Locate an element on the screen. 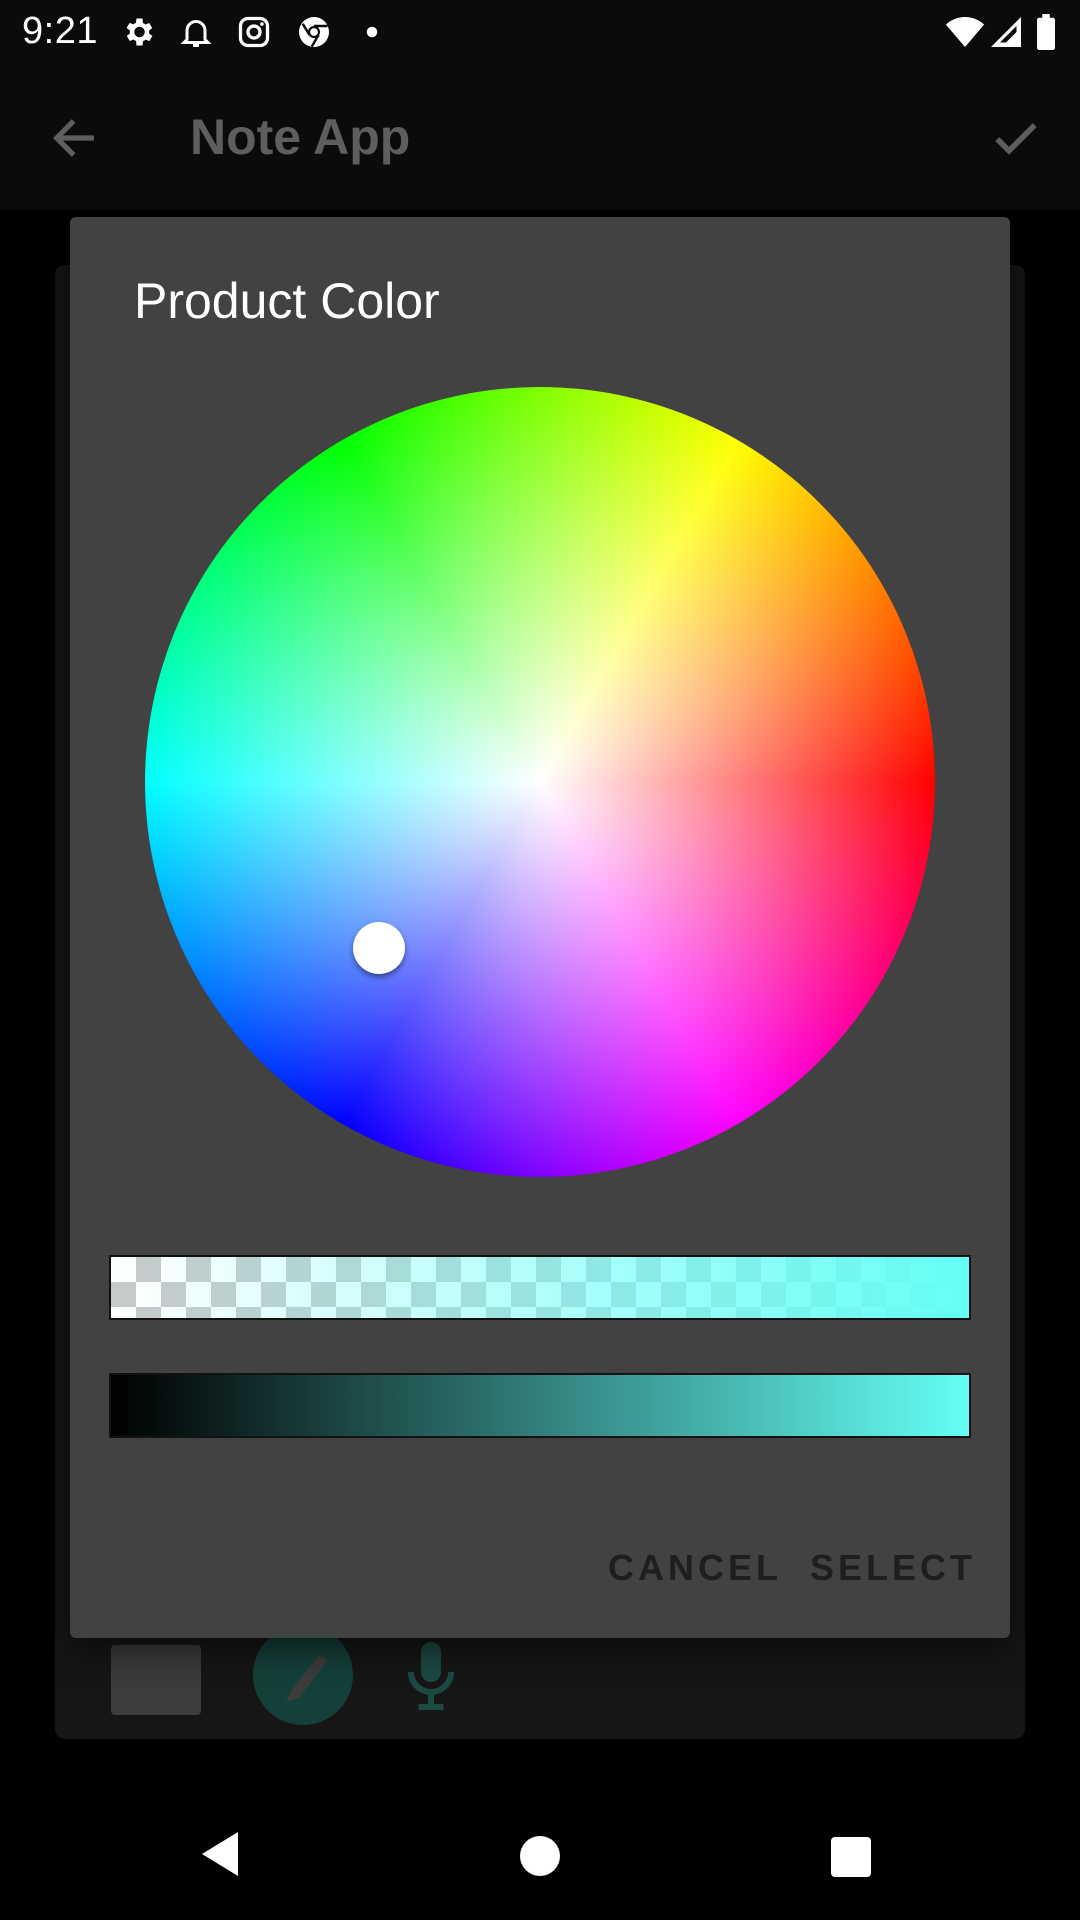 The height and width of the screenshot is (1920, 1080). check-icon is located at coordinates (1016, 139).